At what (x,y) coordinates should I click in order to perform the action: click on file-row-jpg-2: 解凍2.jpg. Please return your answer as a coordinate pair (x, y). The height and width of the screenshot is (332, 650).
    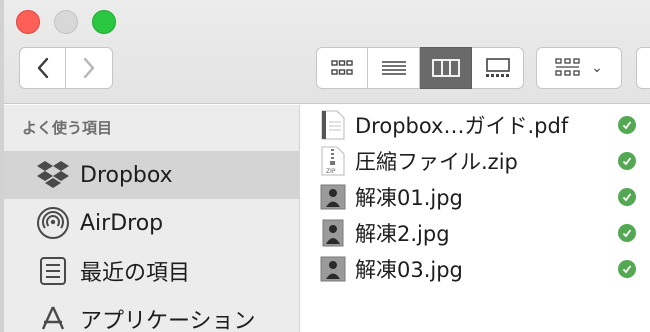
    Looking at the image, I should click on (475, 233).